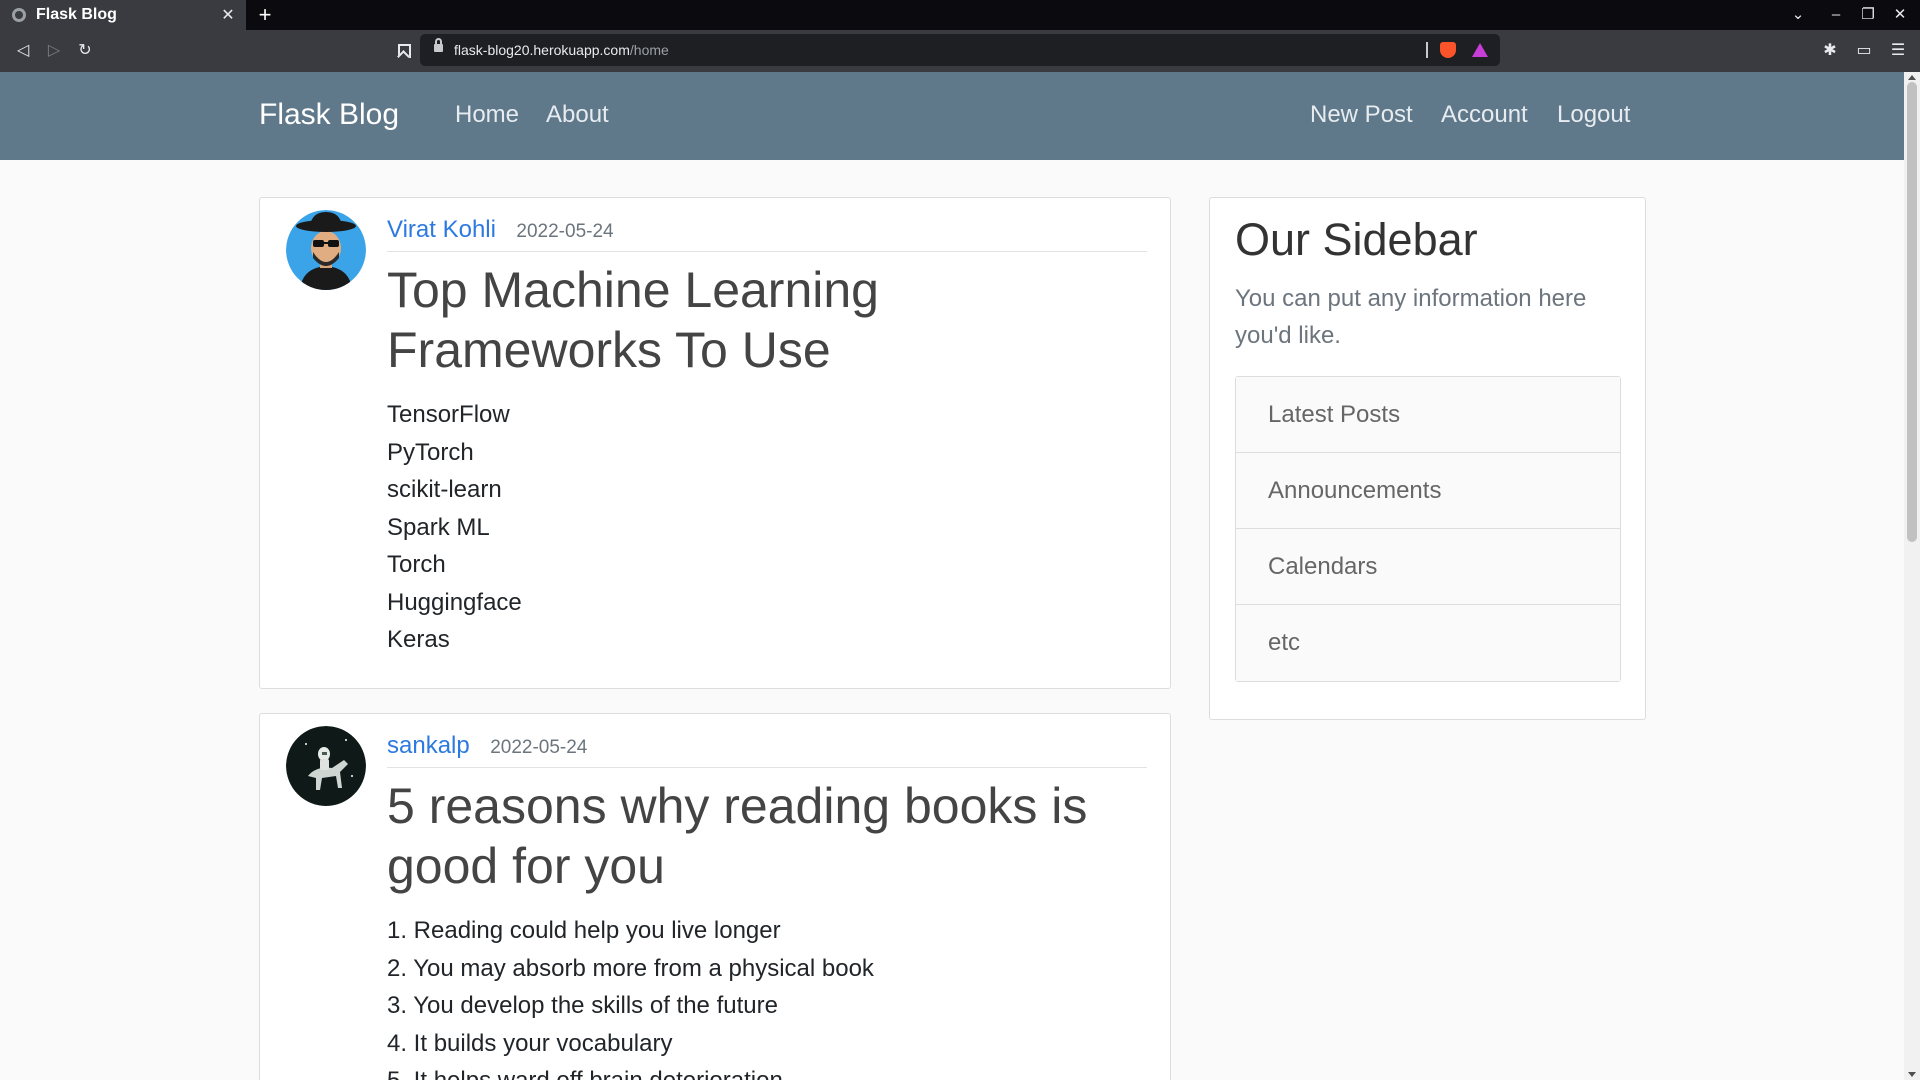 This screenshot has height=1080, width=1920. I want to click on post-meta: Virat Kohli 2022-05-24, so click(767, 234).